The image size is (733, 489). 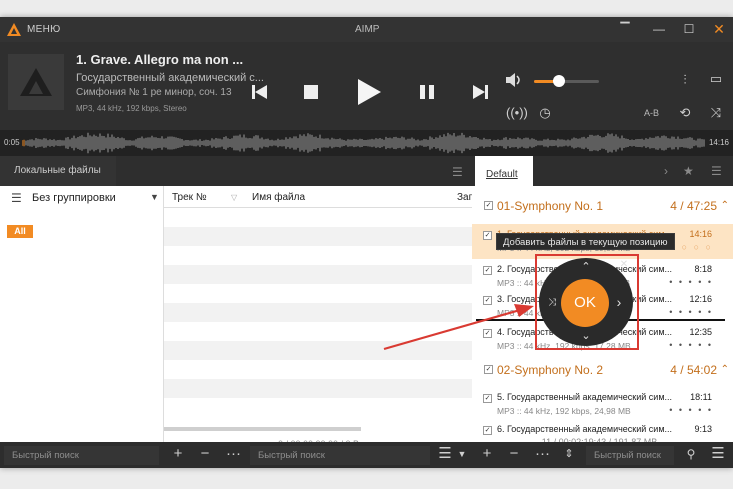 I want to click on elapsed-time: 0:05, so click(x=12, y=142).